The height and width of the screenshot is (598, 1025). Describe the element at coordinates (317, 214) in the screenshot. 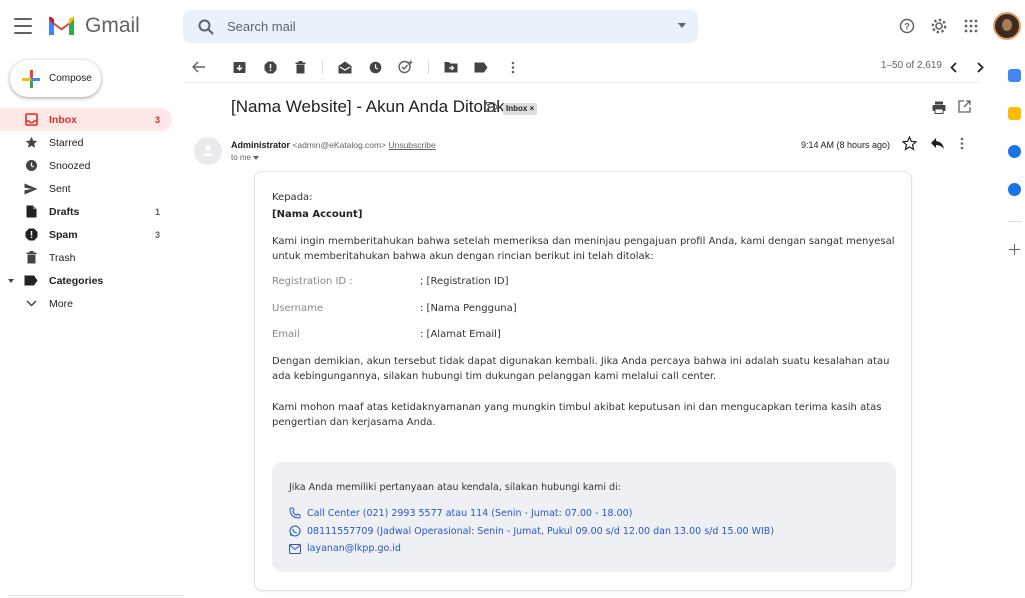

I see `account-name: [Nama Account]` at that location.